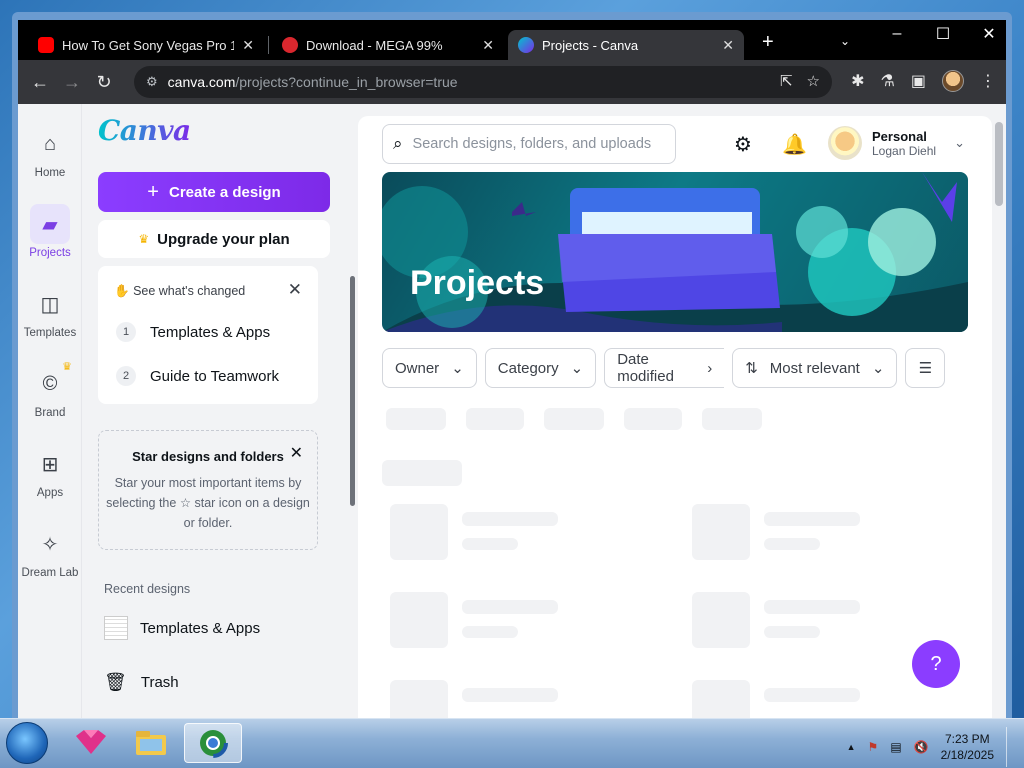 This screenshot has height=768, width=1024. I want to click on canva-logo: Canva, so click(144, 130).